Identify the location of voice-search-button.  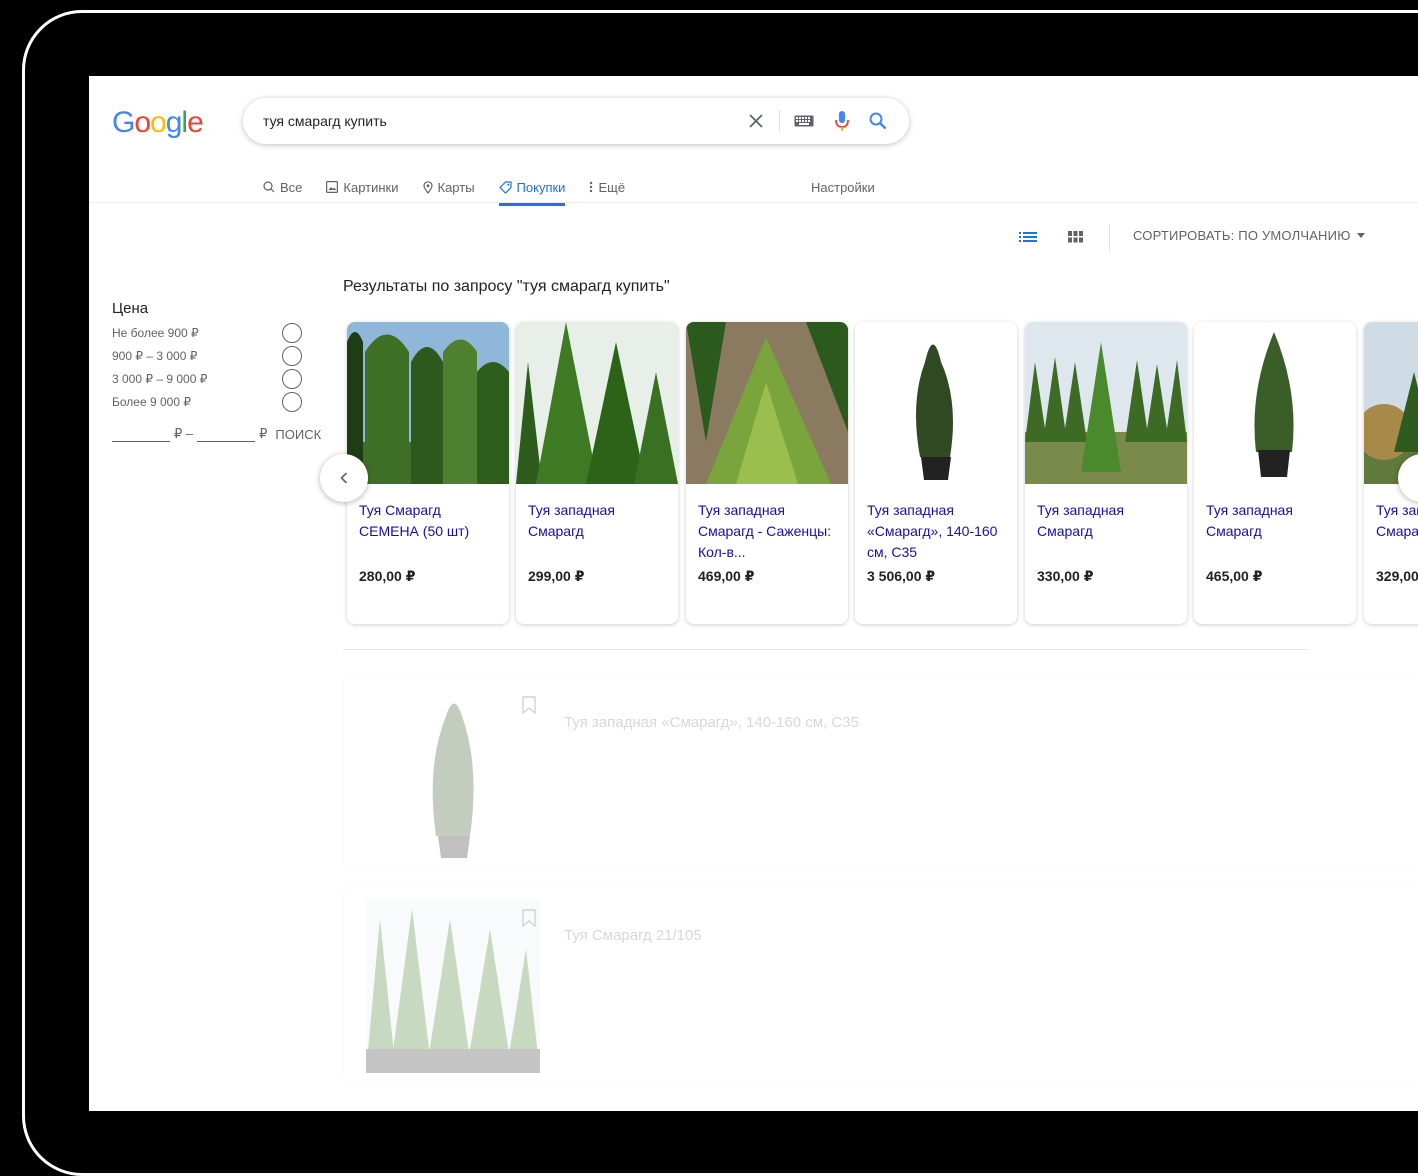
(842, 121).